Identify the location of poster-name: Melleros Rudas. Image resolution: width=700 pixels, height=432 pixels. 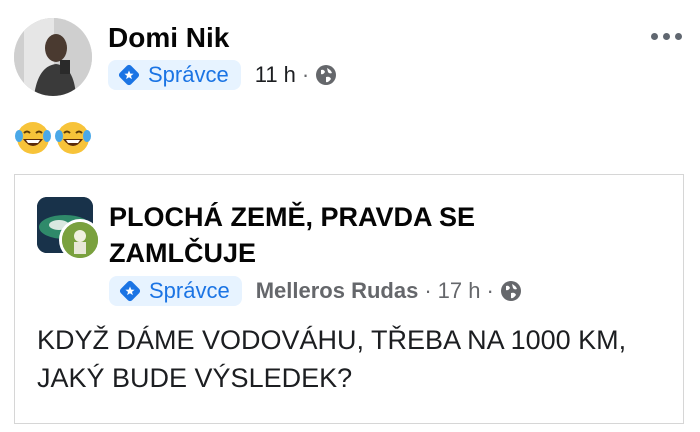
(337, 291).